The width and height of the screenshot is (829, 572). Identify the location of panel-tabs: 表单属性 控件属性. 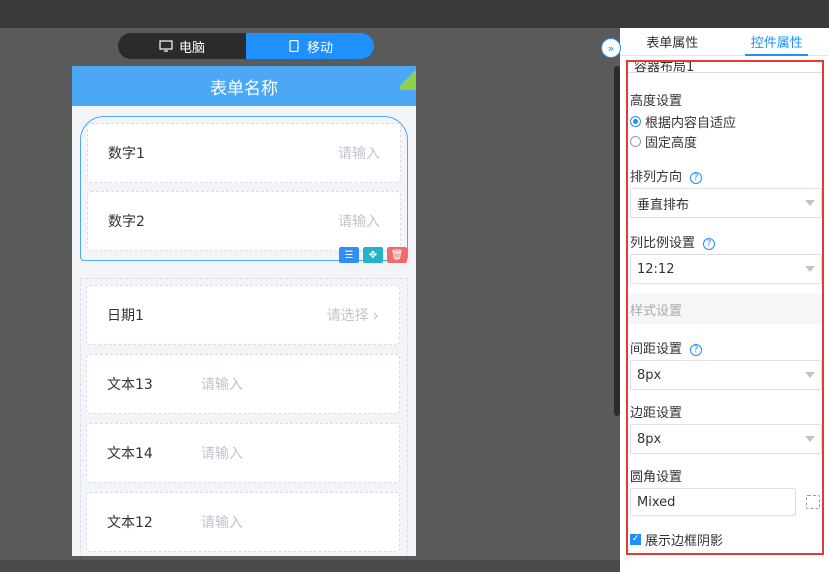
(724, 42).